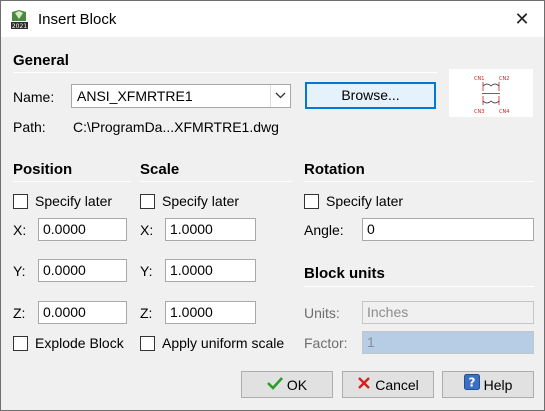 The height and width of the screenshot is (411, 545). Describe the element at coordinates (19, 19) in the screenshot. I see `autocad-app-icon: 2021` at that location.